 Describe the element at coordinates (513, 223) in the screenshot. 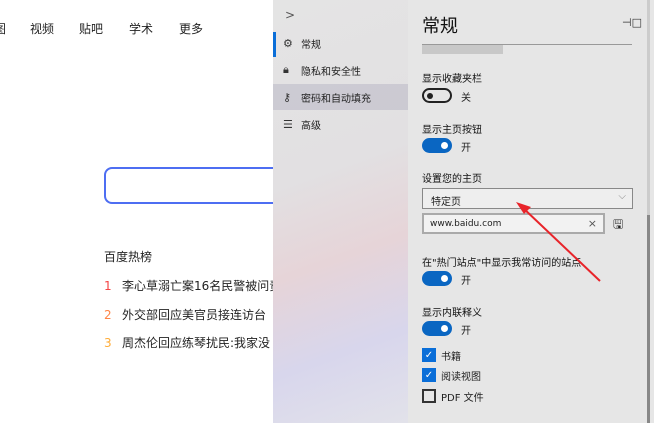

I see `home-url-input: www.baidu.com ×` at that location.